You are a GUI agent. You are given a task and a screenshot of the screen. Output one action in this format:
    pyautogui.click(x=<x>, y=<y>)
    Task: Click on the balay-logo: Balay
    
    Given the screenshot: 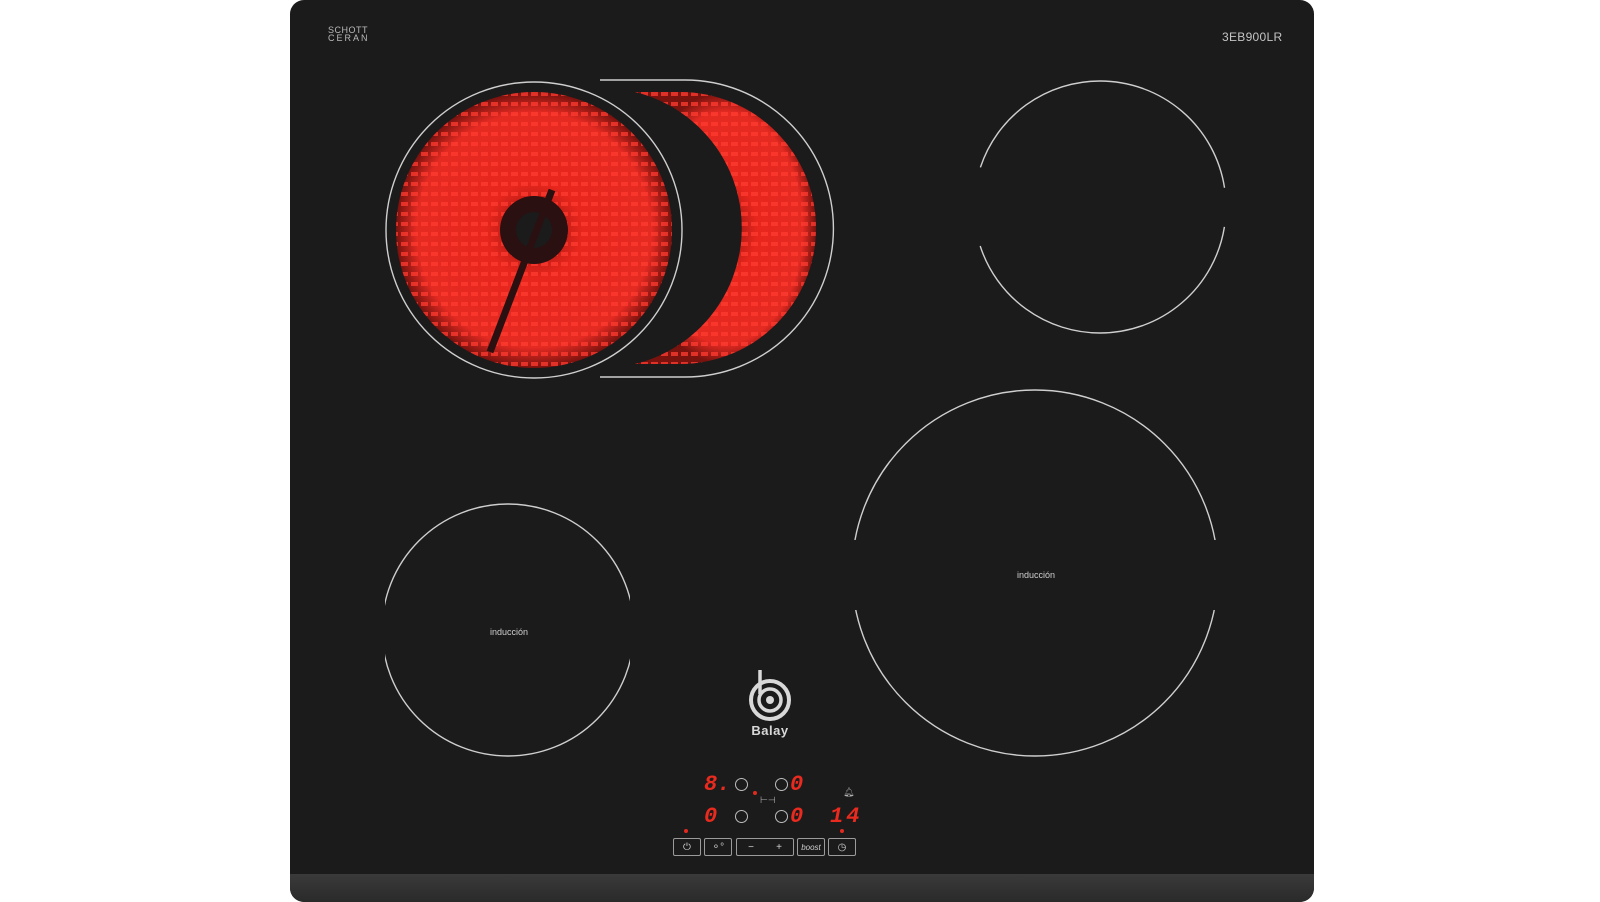 What is the action you would take?
    pyautogui.click(x=770, y=701)
    